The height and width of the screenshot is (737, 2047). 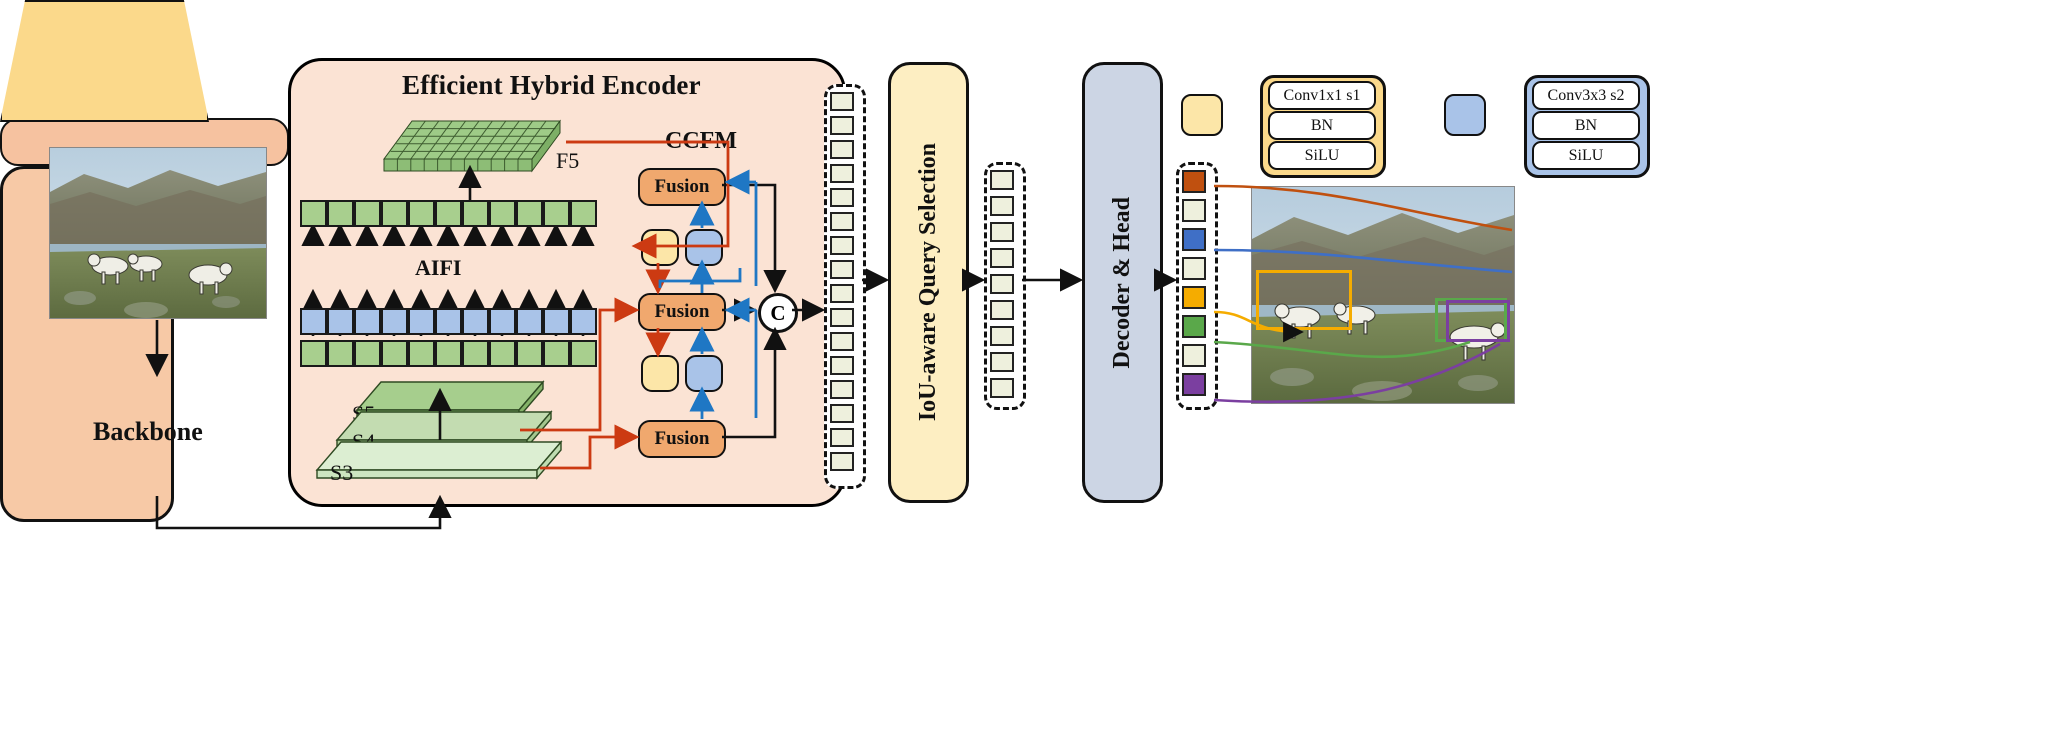 I want to click on encoder-title: Efficient Hybrid Encoder, so click(x=551, y=85).